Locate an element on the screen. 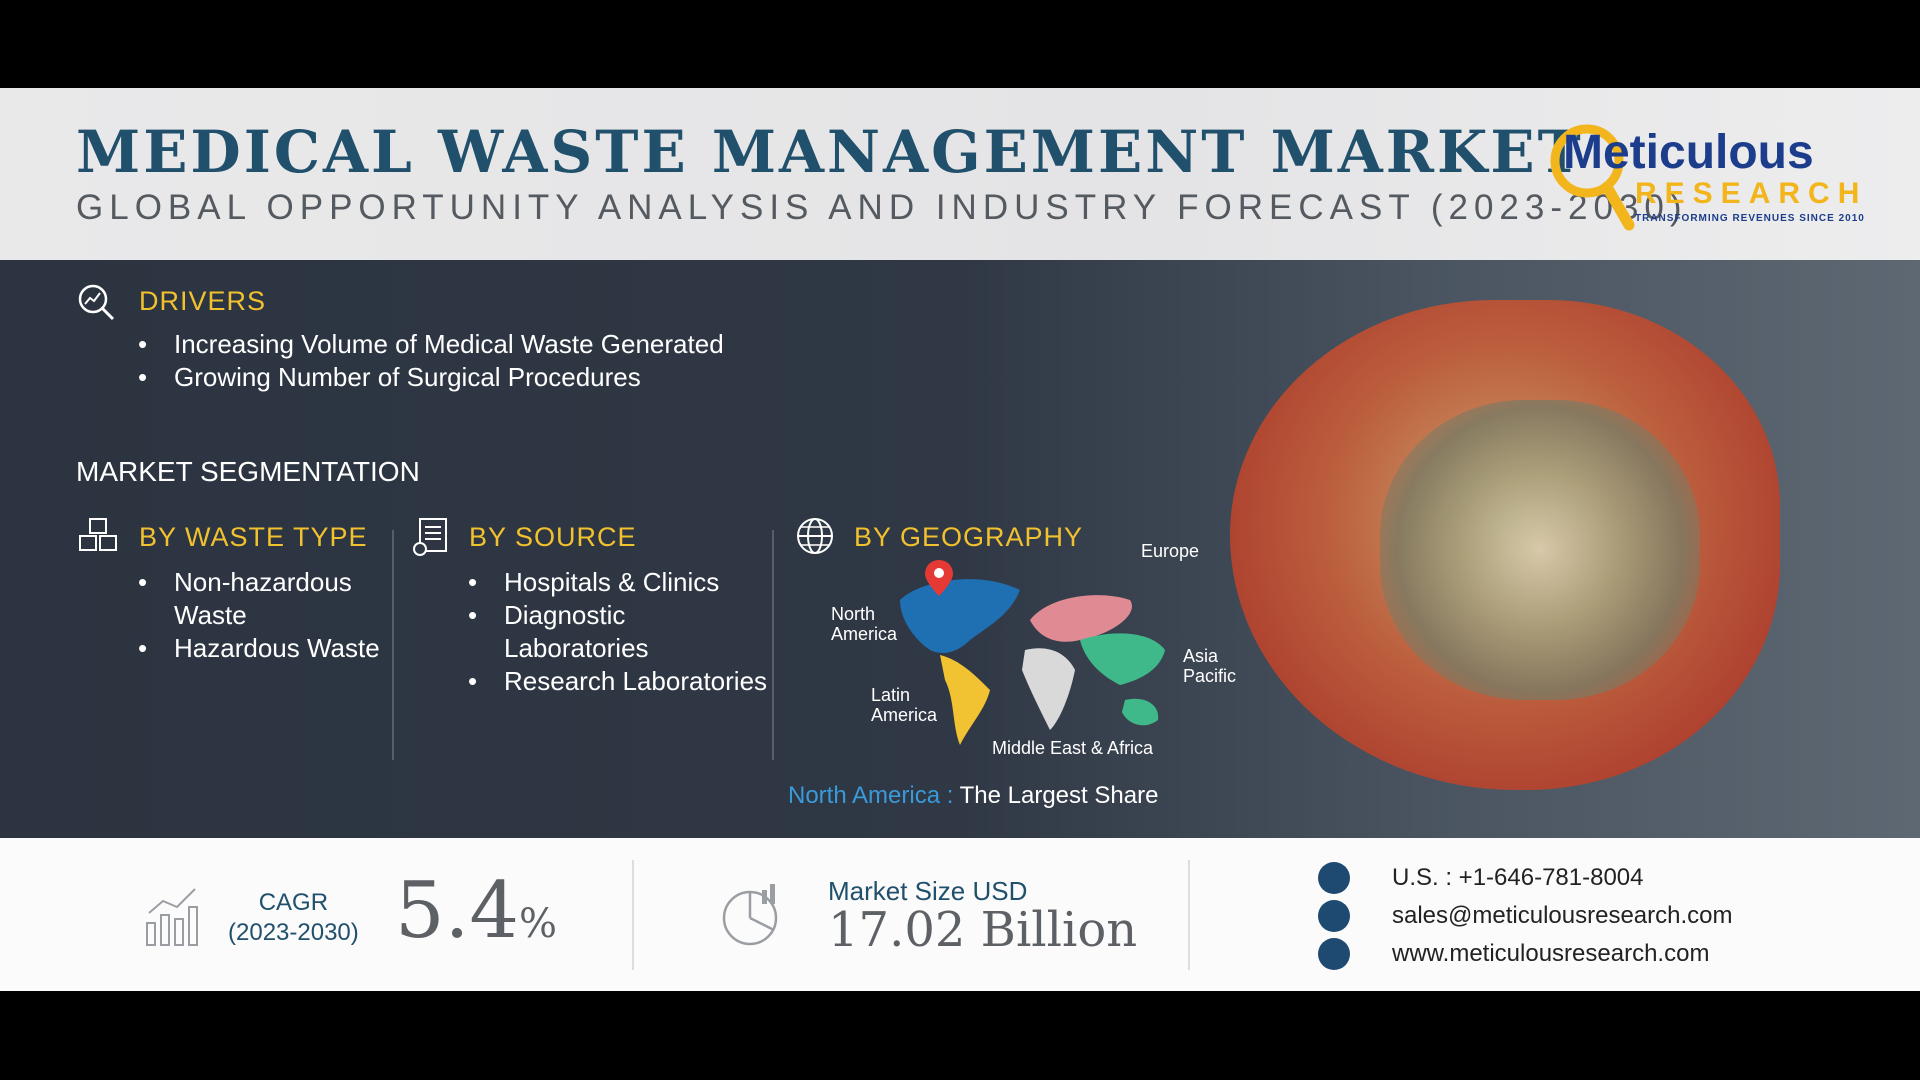 The height and width of the screenshot is (1080, 1920). share-text: The Largest Share is located at coordinates (1059, 795).